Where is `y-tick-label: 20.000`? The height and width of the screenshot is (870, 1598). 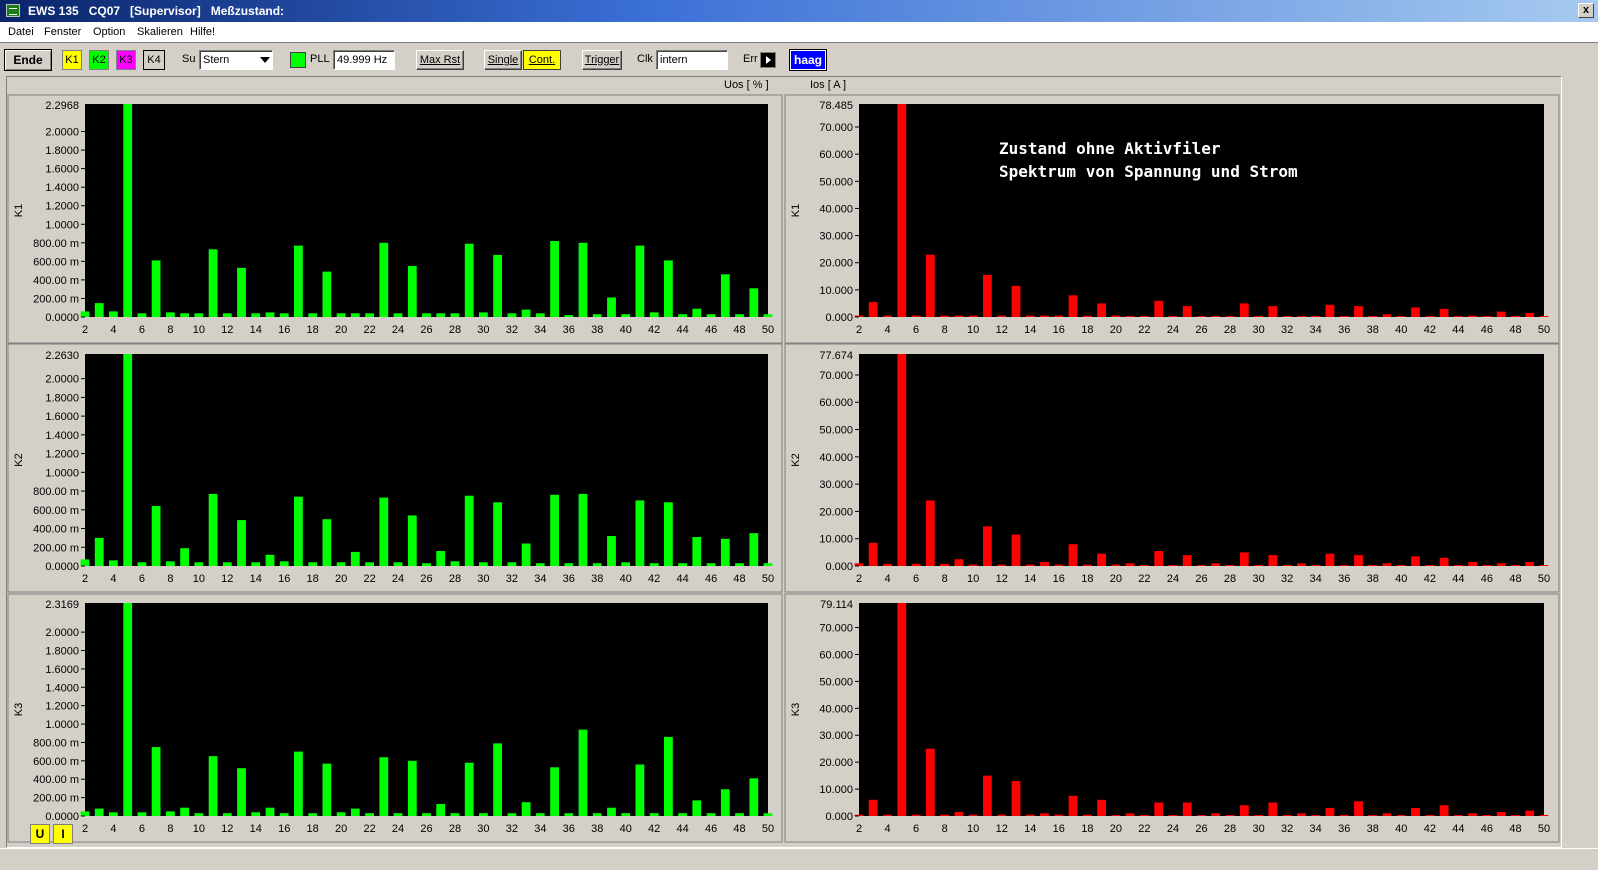
y-tick-label: 20.000 is located at coordinates (836, 763).